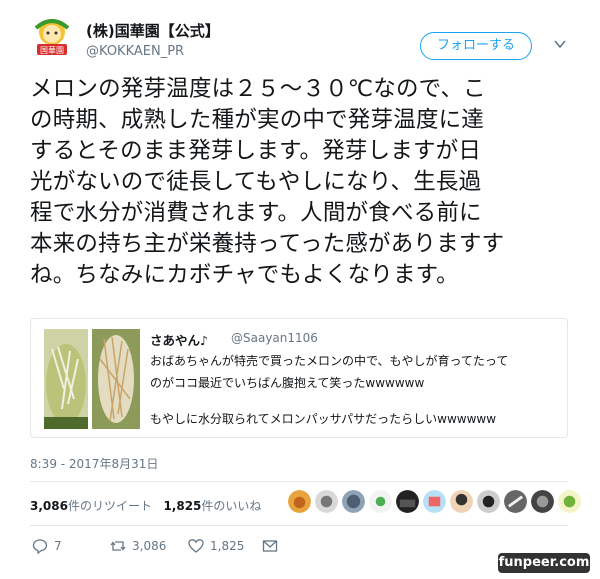 The width and height of the screenshot is (600, 579). I want to click on likes-count: 1,825, so click(182, 506).